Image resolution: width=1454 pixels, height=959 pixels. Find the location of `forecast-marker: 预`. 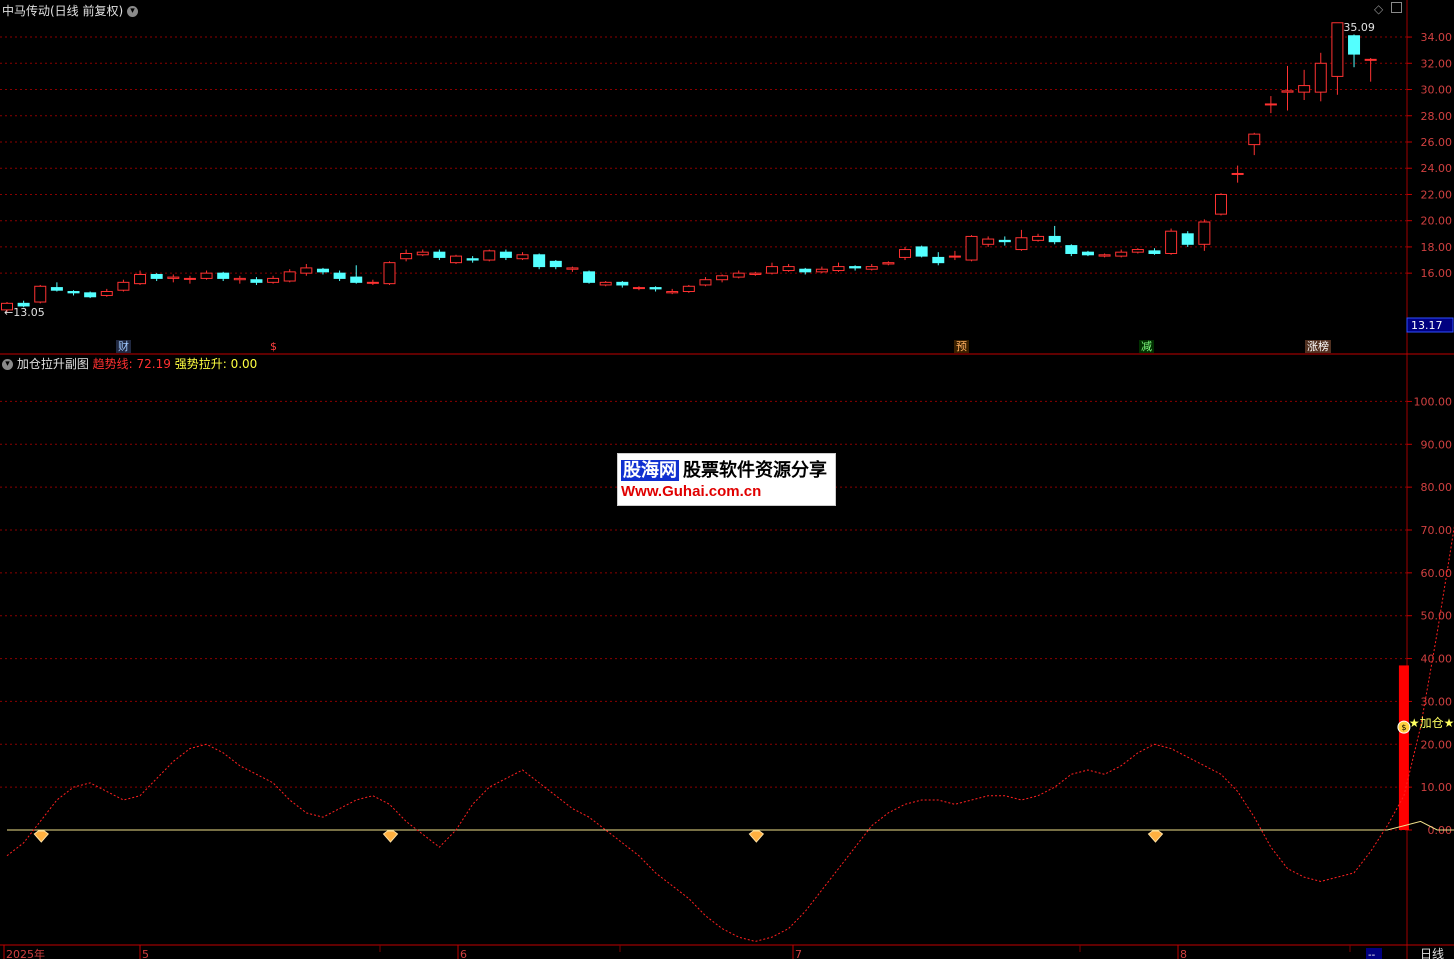

forecast-marker: 预 is located at coordinates (961, 346).